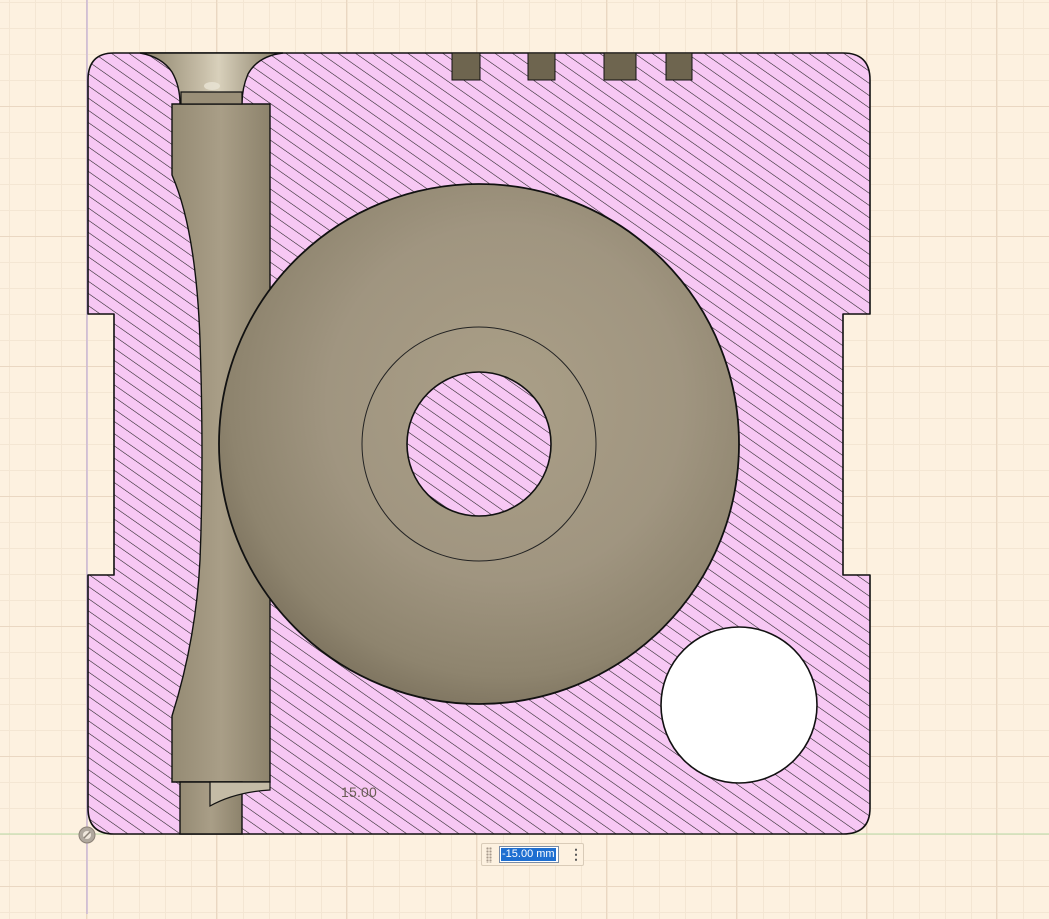 The width and height of the screenshot is (1049, 919). I want to click on center-bore, so click(479, 444).